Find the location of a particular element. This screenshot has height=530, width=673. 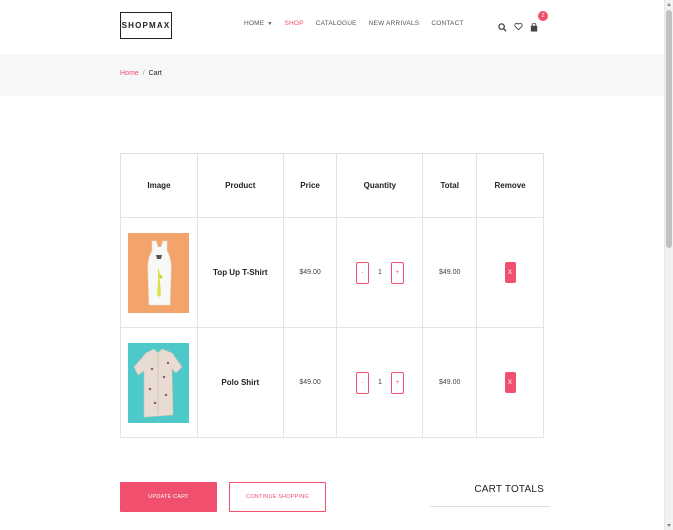

breadcrumb: Home / Cart is located at coordinates (141, 73).